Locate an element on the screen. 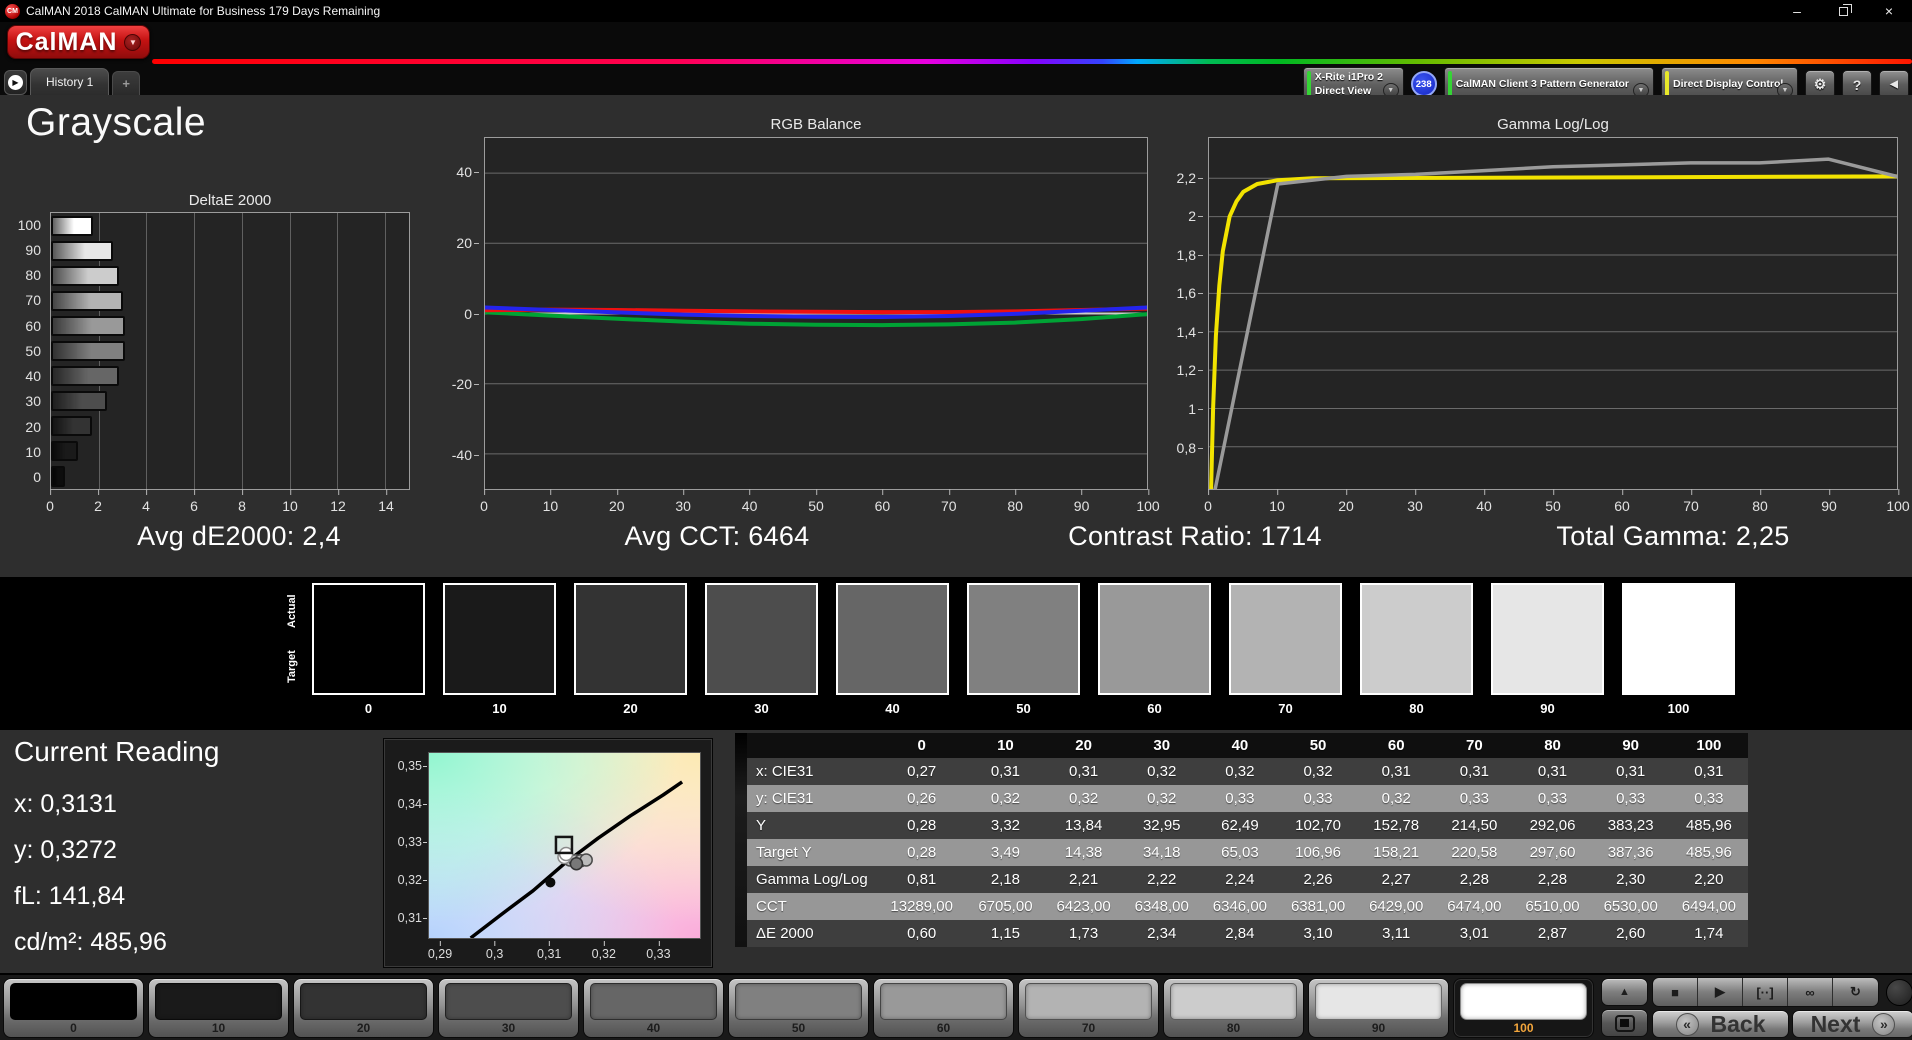  y-tick-label: 80 is located at coordinates (33, 275).